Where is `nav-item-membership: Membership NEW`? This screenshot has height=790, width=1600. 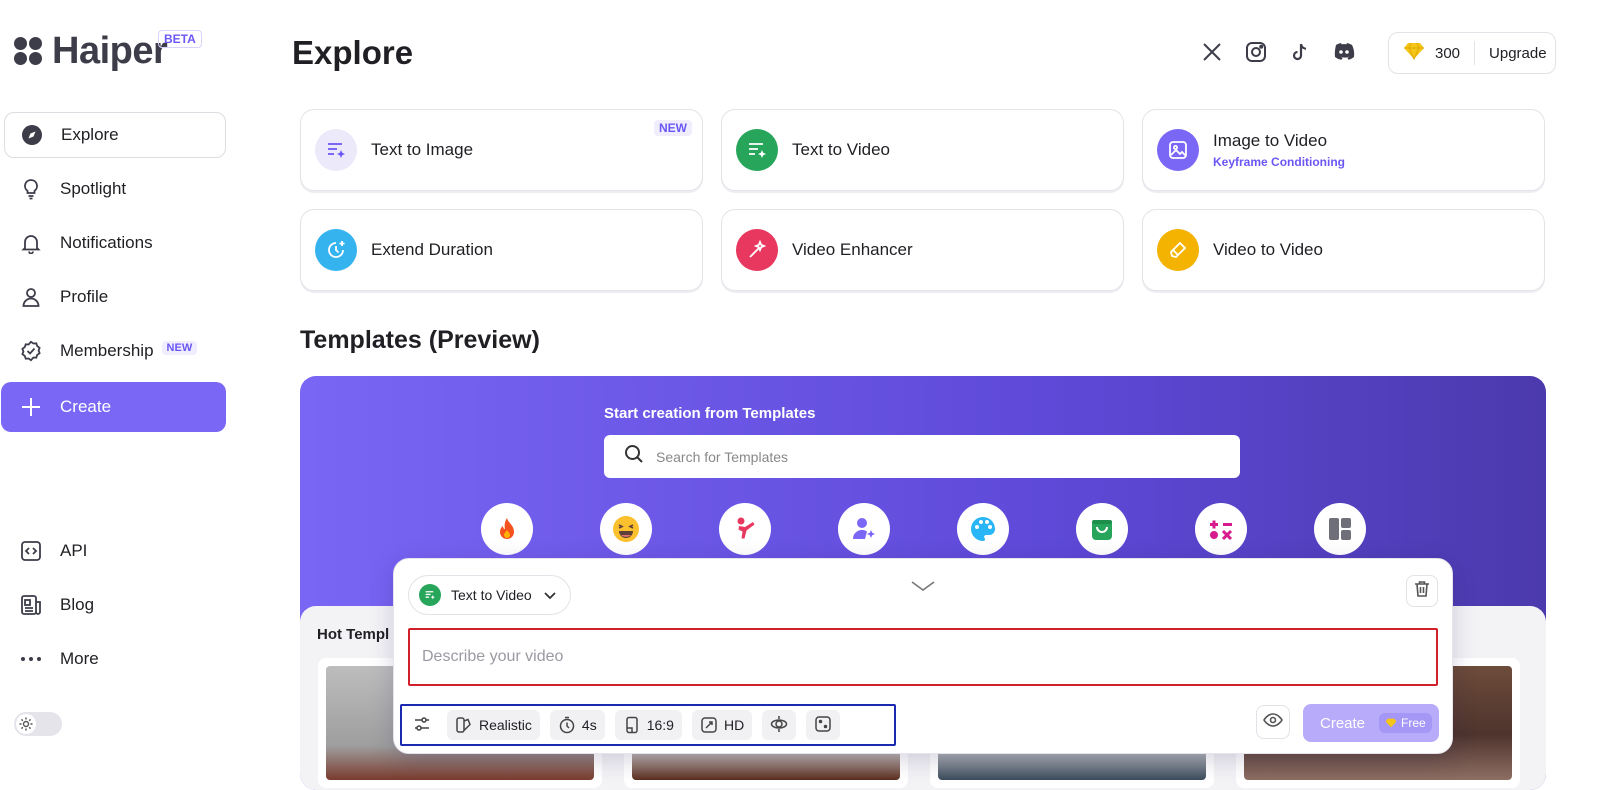
nav-item-membership: Membership NEW is located at coordinates (115, 351).